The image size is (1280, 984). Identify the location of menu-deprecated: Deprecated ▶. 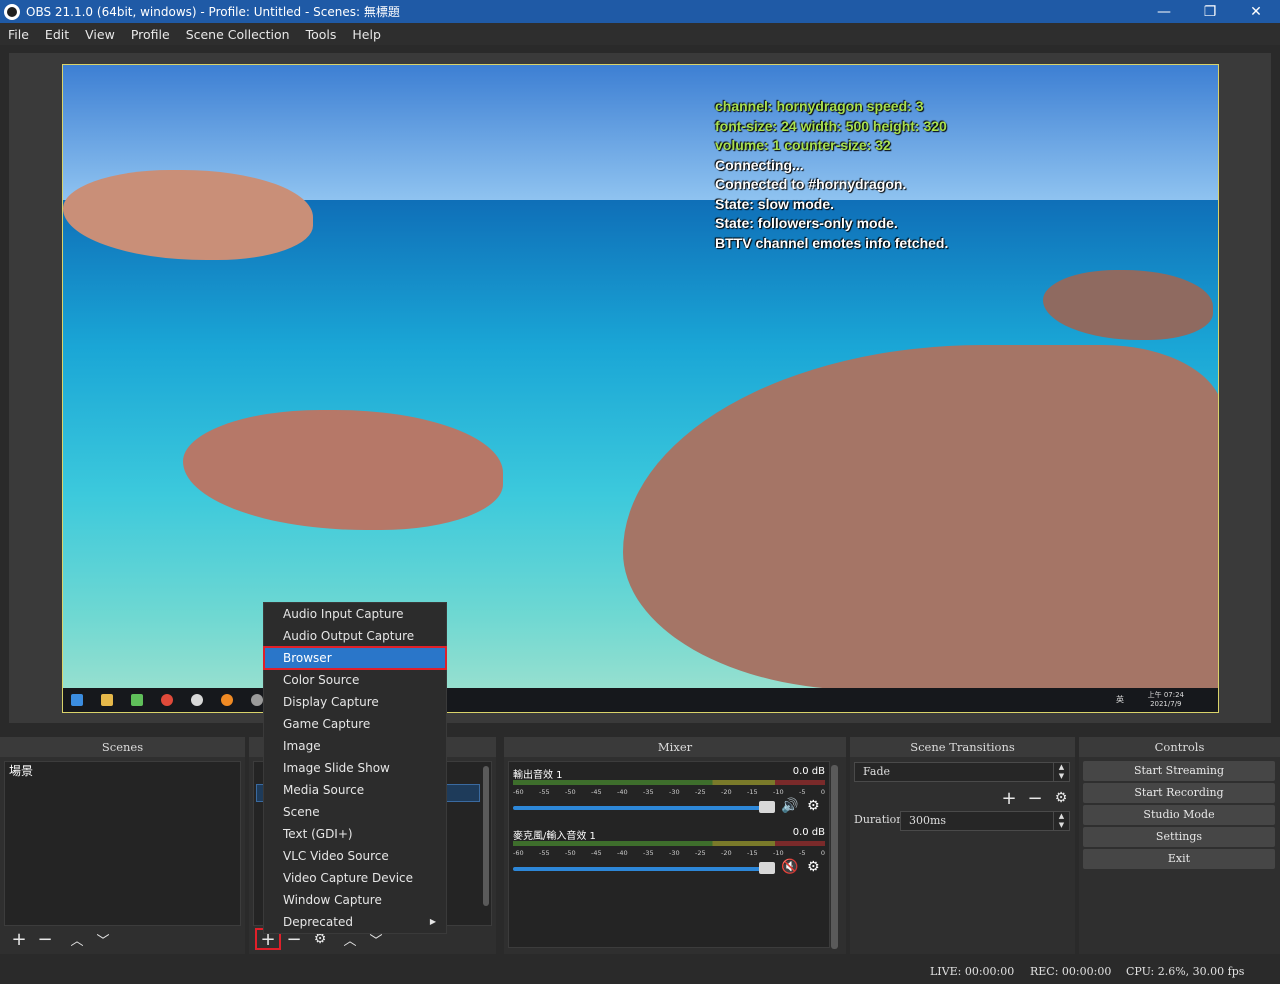
(355, 922).